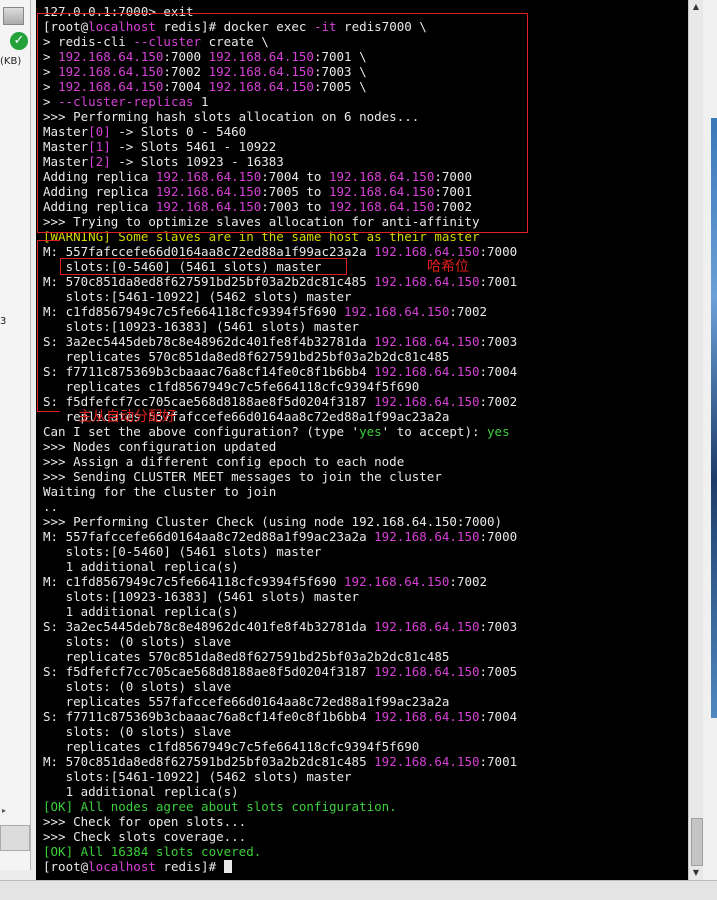  What do you see at coordinates (227, 866) in the screenshot?
I see `terminal-cursor` at bounding box center [227, 866].